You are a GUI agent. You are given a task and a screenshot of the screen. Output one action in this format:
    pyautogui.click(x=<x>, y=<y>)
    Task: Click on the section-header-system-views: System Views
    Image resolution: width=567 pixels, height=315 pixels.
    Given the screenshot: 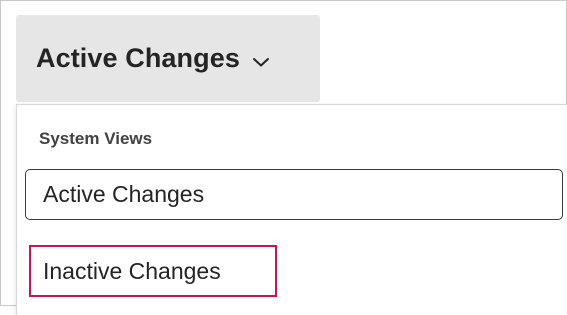 What is the action you would take?
    pyautogui.click(x=96, y=138)
    